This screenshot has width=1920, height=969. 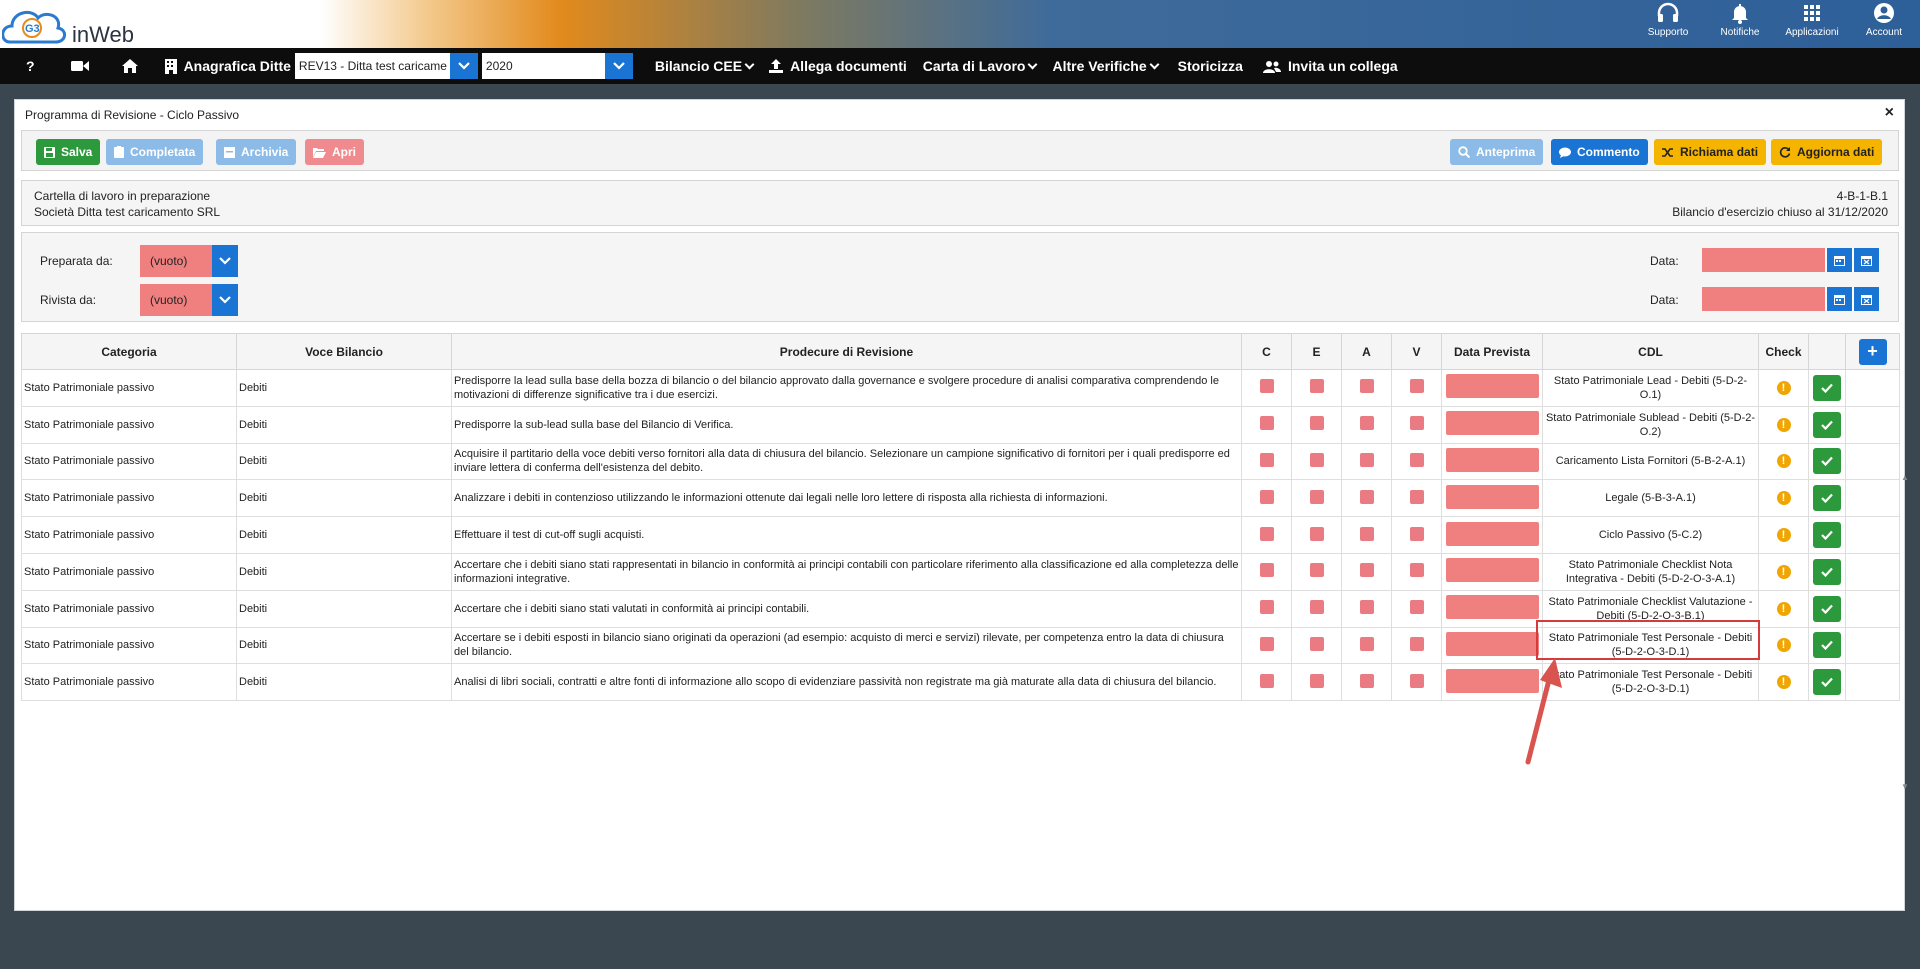 I want to click on altre-verifiche-menu: Altre Verifiche, so click(x=1104, y=66).